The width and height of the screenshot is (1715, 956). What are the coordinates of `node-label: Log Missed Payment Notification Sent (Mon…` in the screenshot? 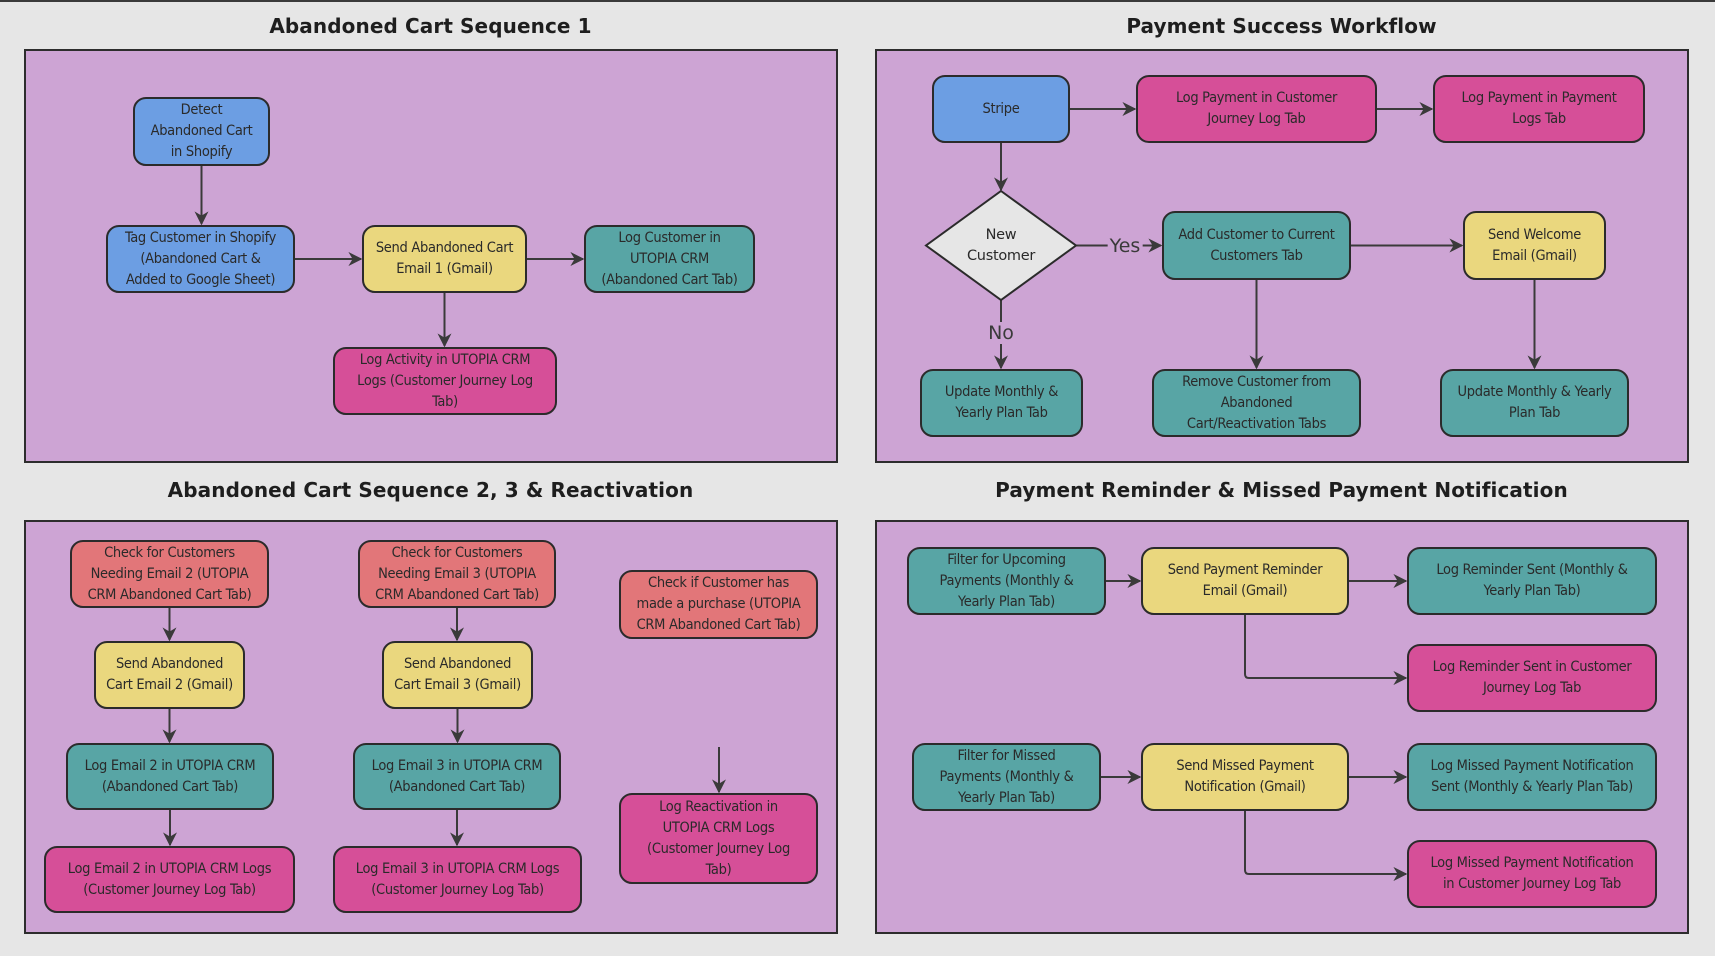 It's located at (1531, 777).